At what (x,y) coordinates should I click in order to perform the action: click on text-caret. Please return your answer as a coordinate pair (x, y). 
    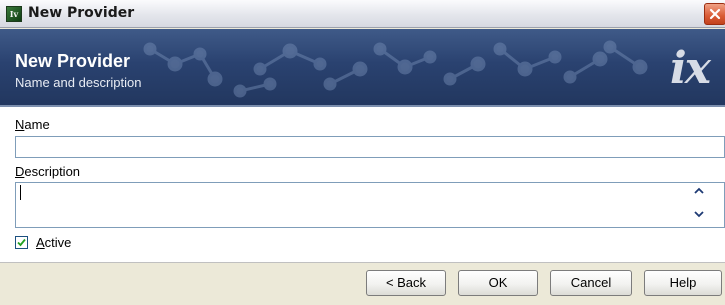
    Looking at the image, I should click on (20, 192).